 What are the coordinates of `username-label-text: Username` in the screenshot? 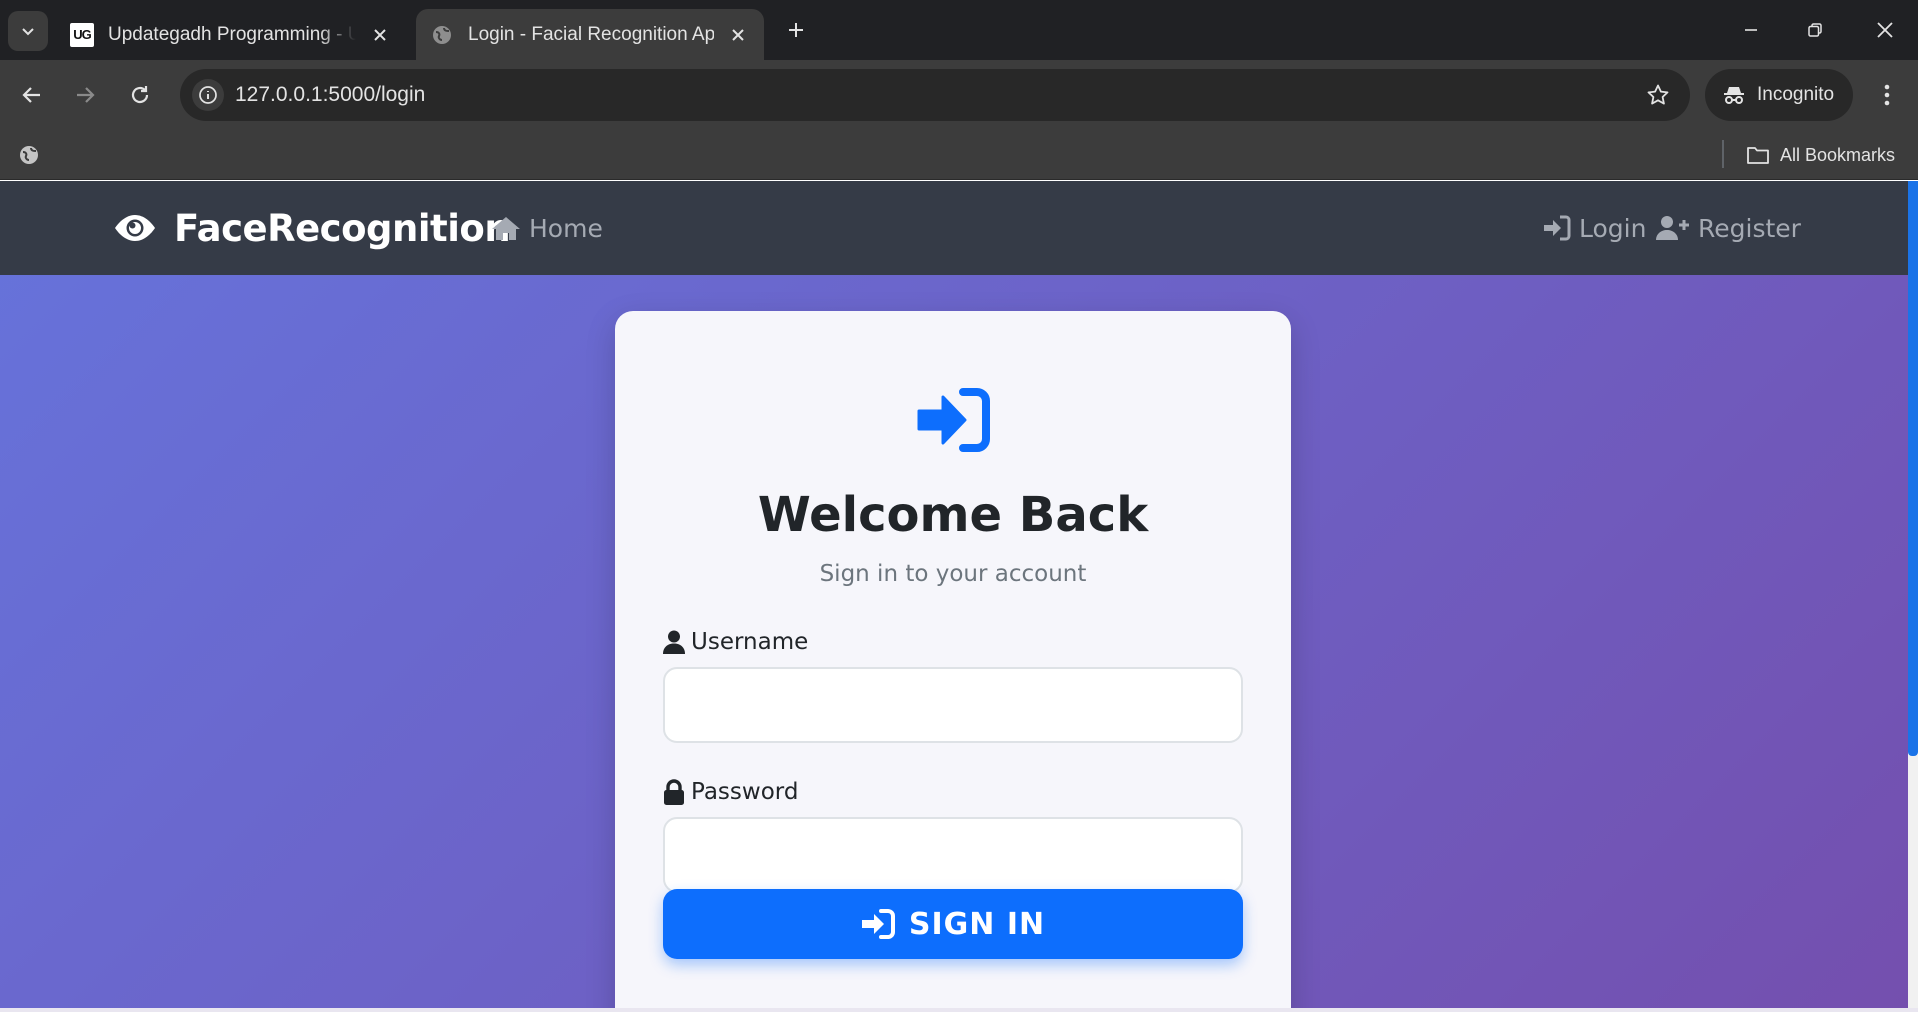 It's located at (750, 642).